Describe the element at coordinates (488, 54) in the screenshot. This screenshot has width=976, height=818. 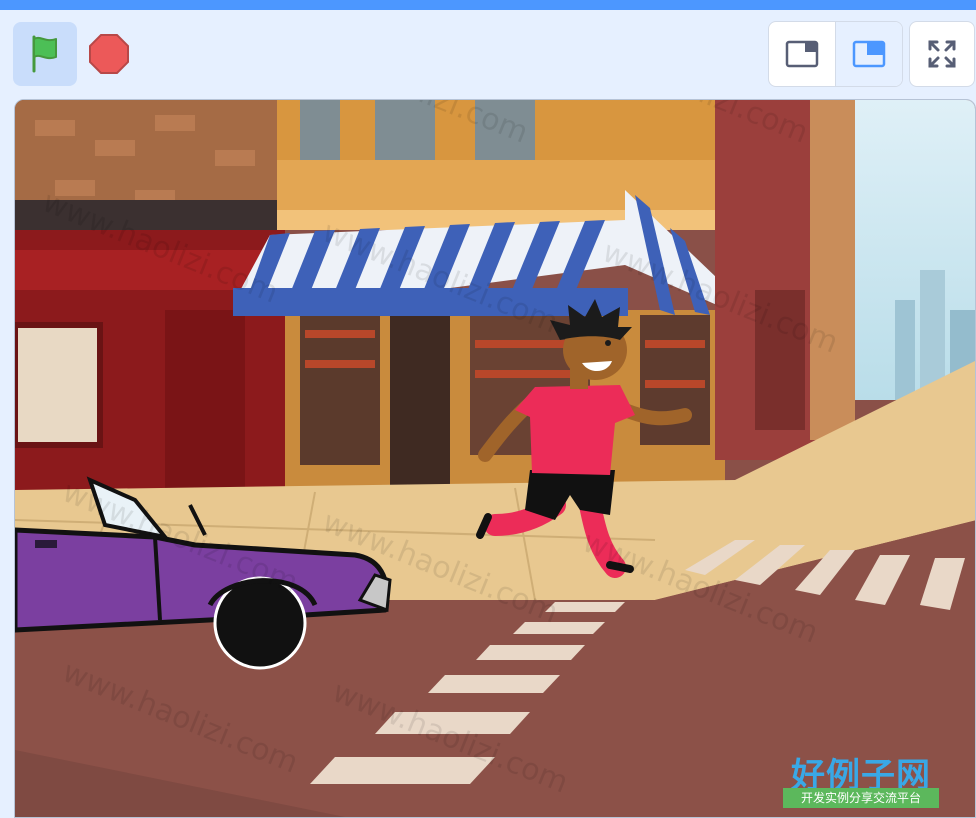
I see `stage-controls` at that location.